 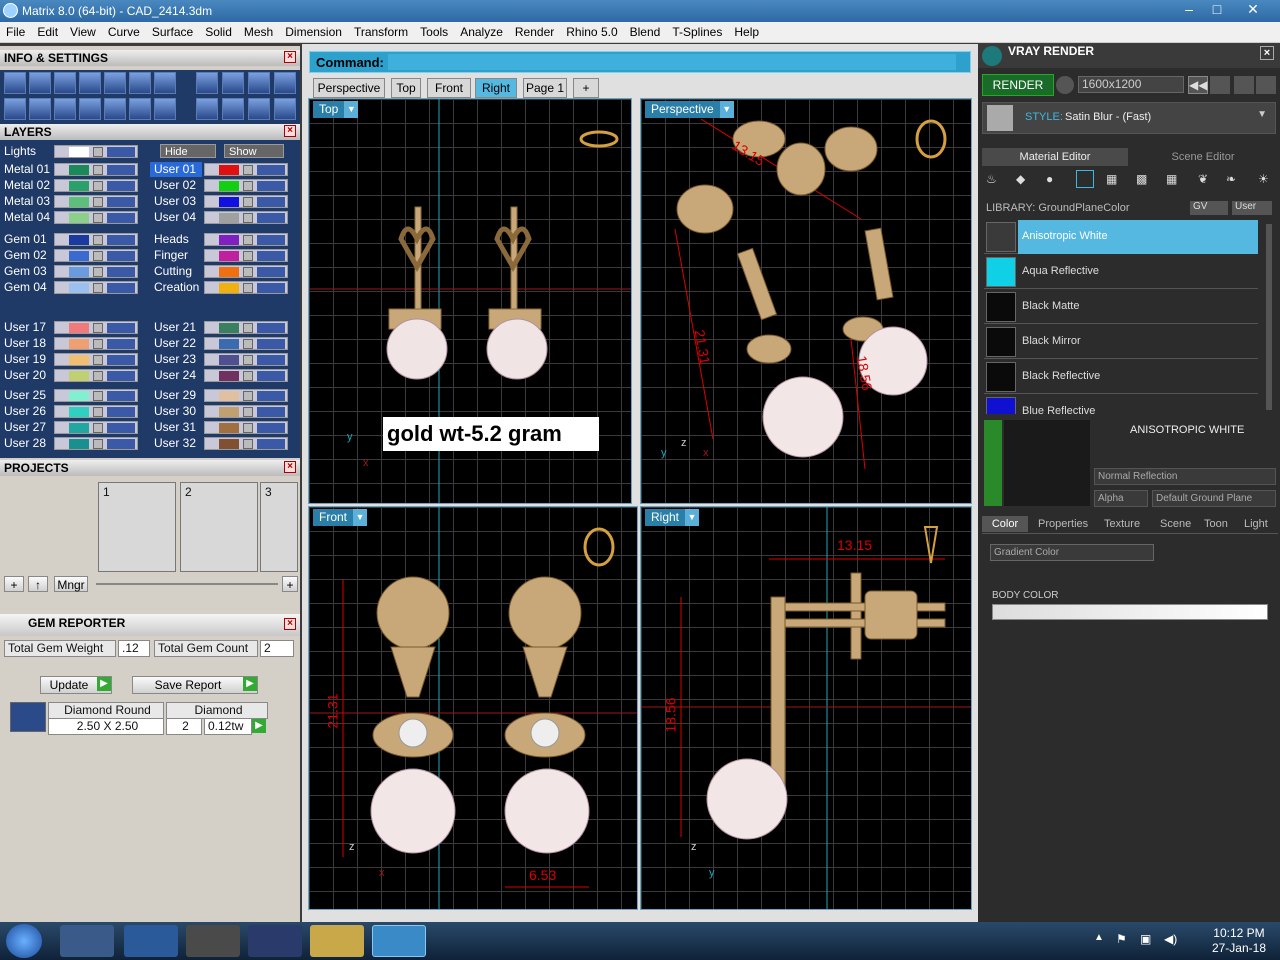 What do you see at coordinates (449, 88) in the screenshot?
I see `tab-front: Front` at bounding box center [449, 88].